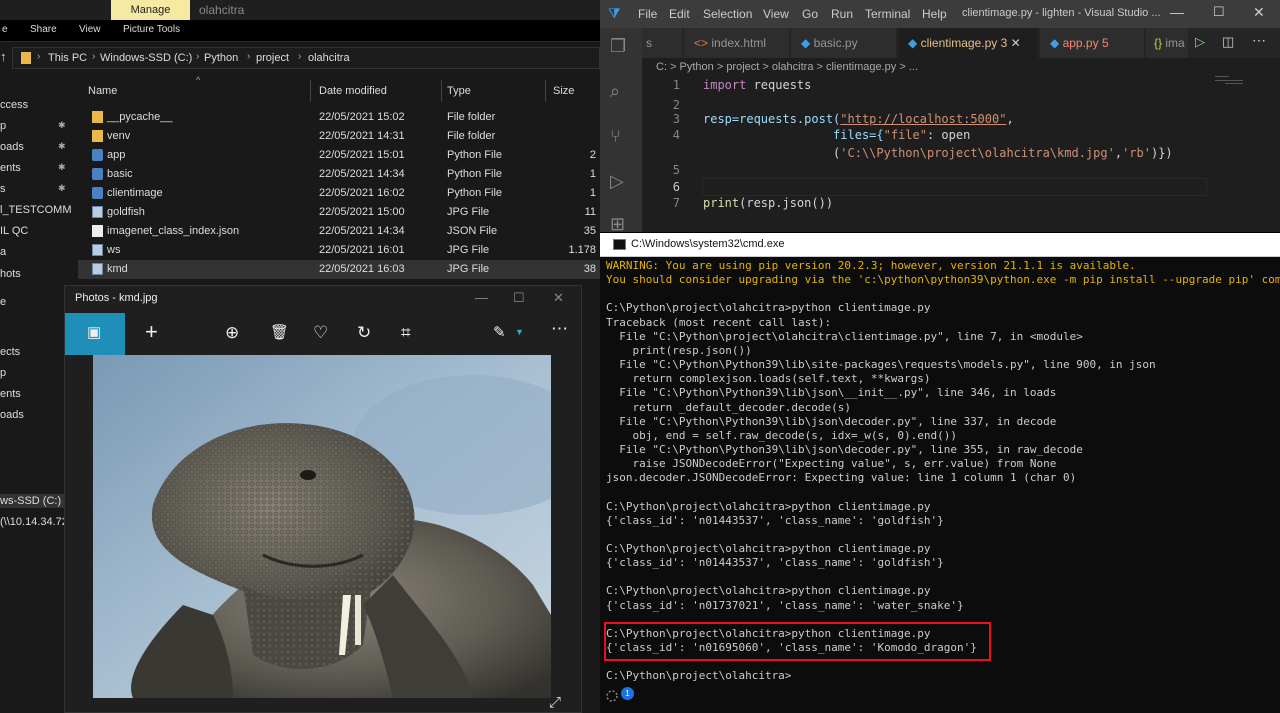  I want to click on nav-item-drive: ws-SSD (C:), so click(35, 501).